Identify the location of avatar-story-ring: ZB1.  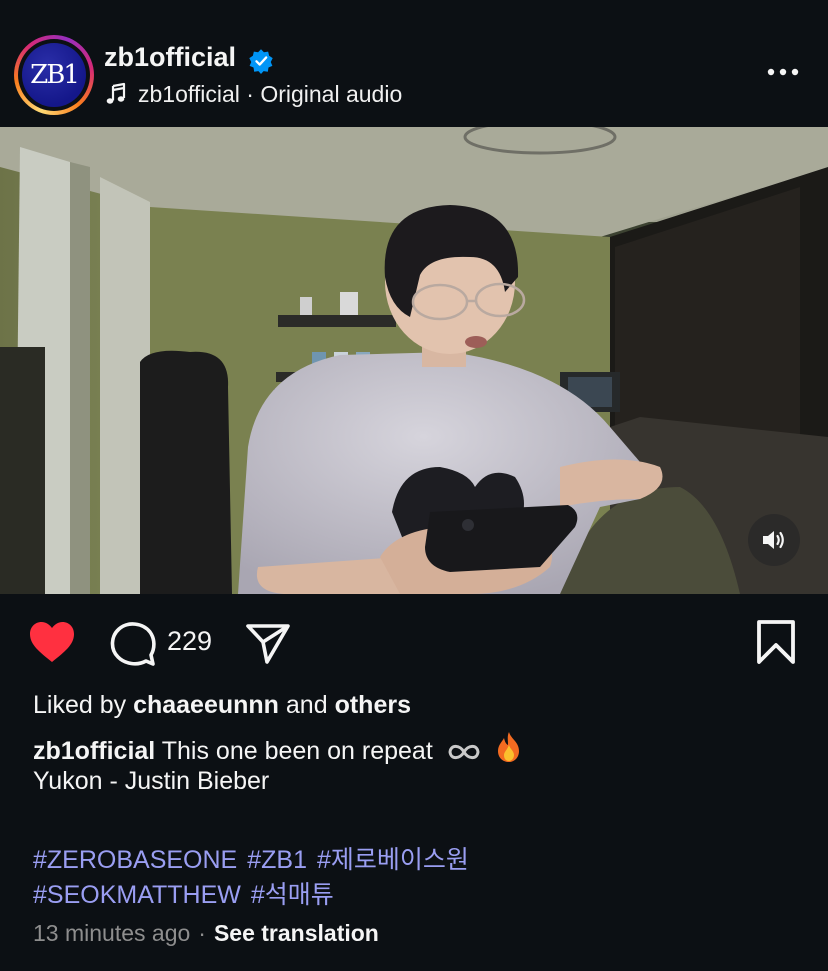
(54, 75).